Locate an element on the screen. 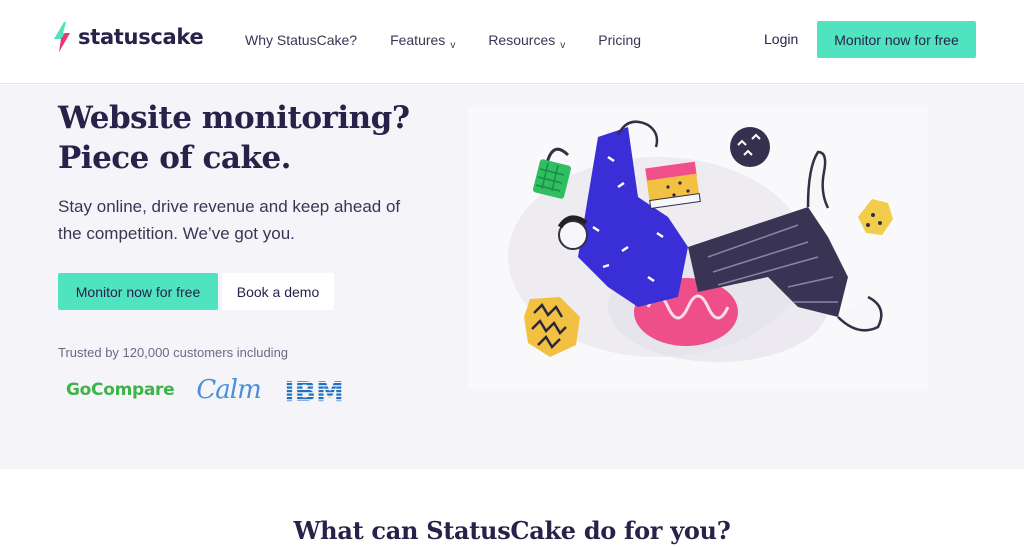  hero-headline-line2: Piece of cake. is located at coordinates (174, 158).